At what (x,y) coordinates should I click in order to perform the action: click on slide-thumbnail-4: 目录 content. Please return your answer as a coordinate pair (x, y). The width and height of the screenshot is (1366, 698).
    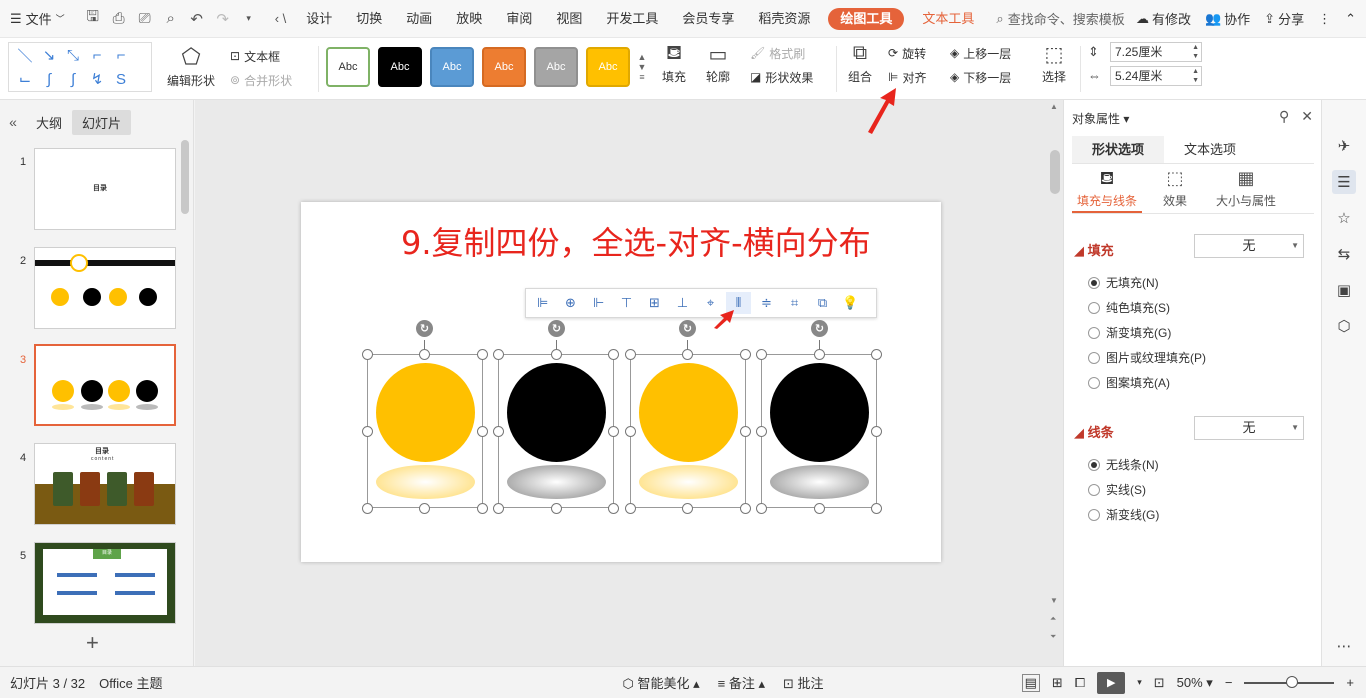
    Looking at the image, I should click on (105, 484).